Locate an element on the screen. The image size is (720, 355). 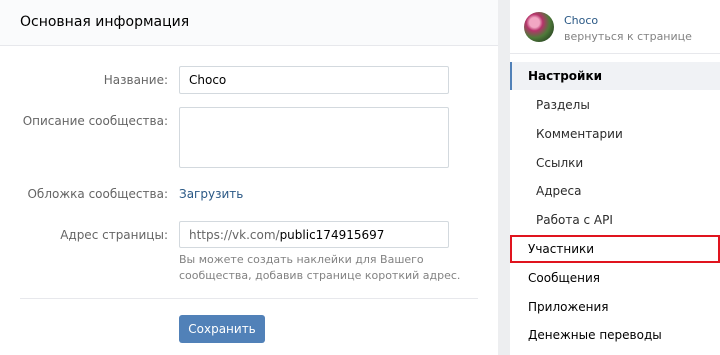
address-value: public174915697 is located at coordinates (332, 235).